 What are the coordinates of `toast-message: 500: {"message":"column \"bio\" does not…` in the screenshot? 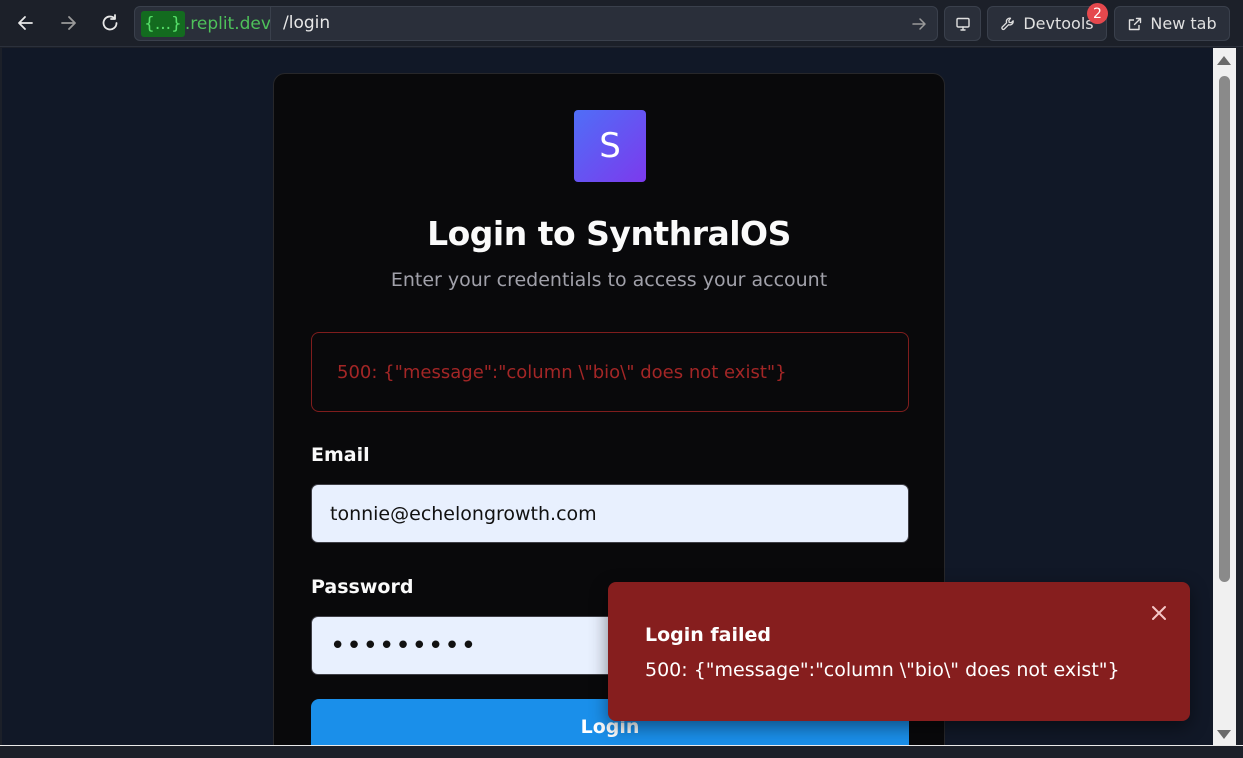 It's located at (882, 670).